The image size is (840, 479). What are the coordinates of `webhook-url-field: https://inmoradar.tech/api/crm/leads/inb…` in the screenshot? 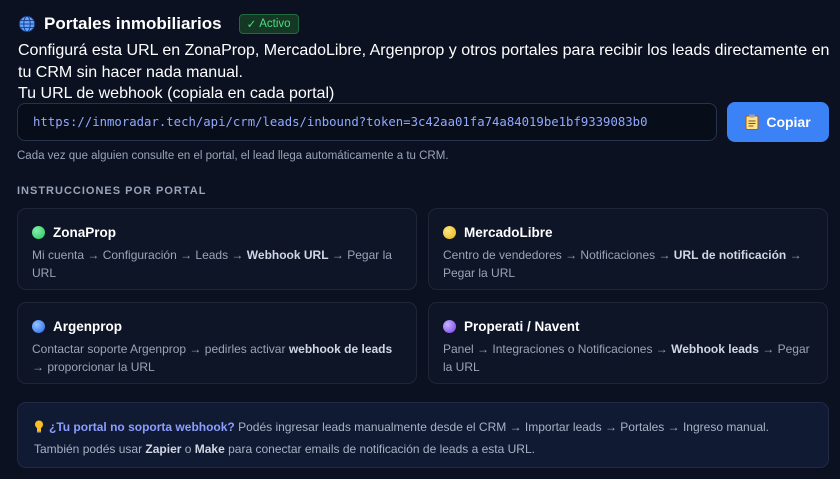 It's located at (367, 122).